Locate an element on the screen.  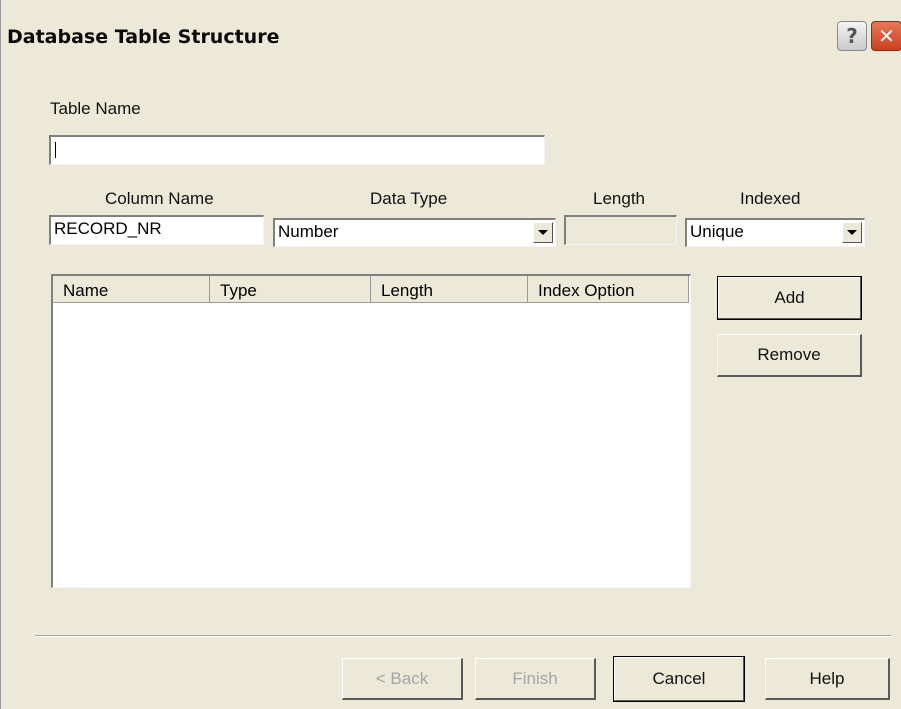
title-bar: Database Table Structure ? ✕ is located at coordinates (451, 29).